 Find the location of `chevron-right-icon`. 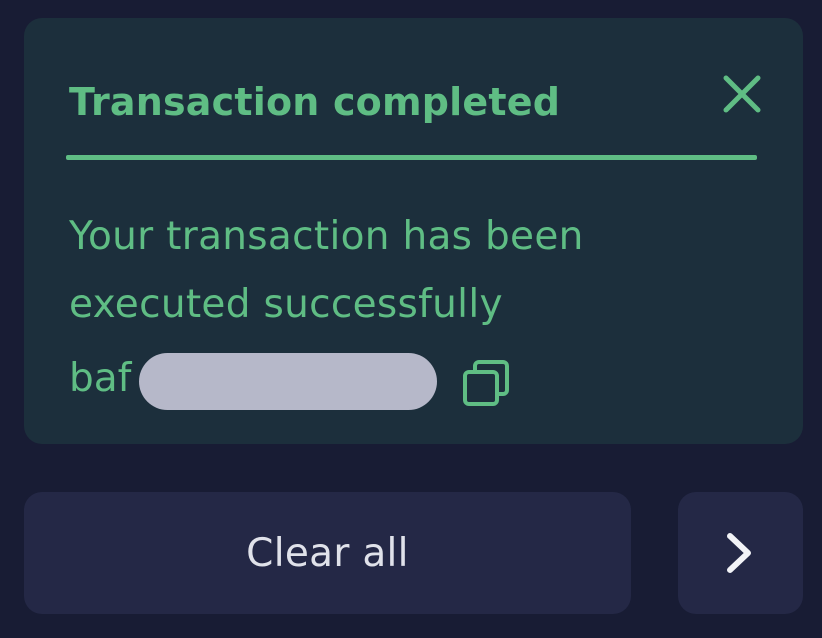

chevron-right-icon is located at coordinates (739, 553).